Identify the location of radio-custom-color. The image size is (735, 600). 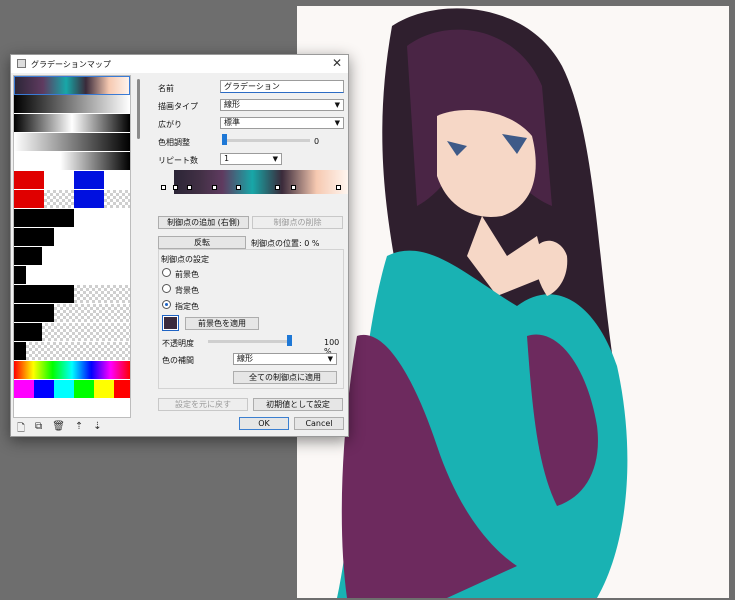
(166, 304).